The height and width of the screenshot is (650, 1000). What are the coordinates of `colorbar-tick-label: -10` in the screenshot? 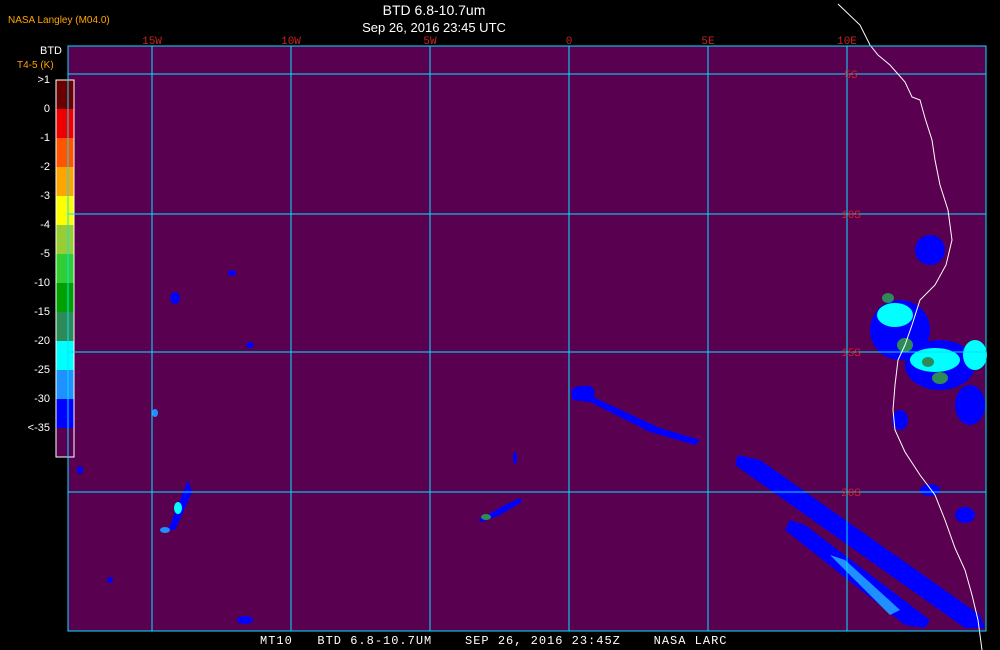 It's located at (42, 283).